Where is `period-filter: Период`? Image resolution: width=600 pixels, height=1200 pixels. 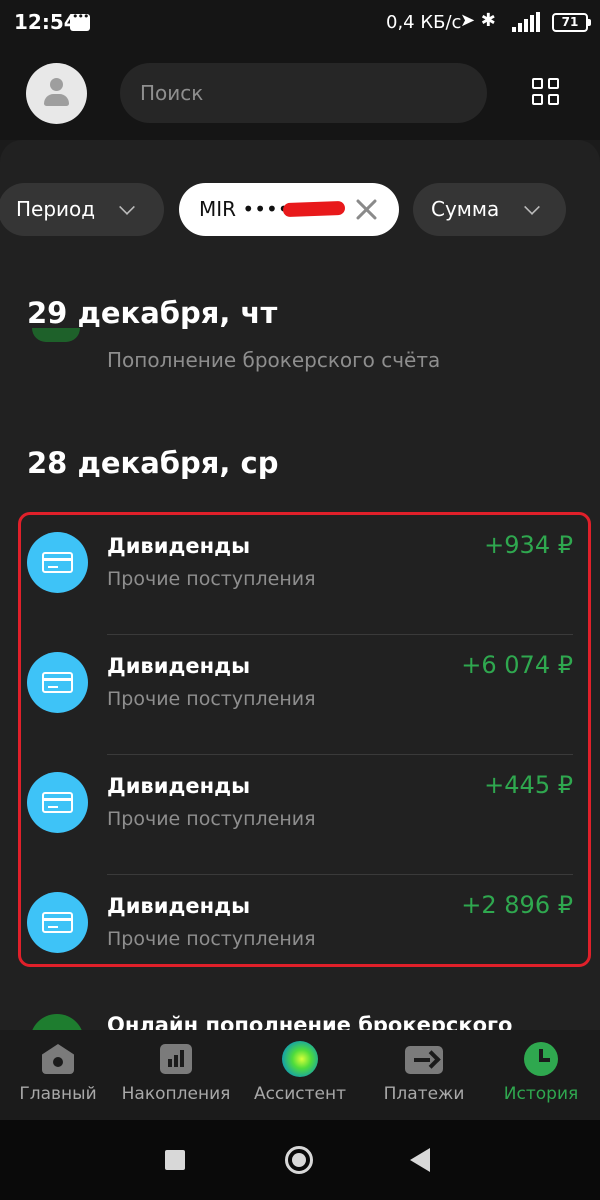
period-filter: Период is located at coordinates (82, 209).